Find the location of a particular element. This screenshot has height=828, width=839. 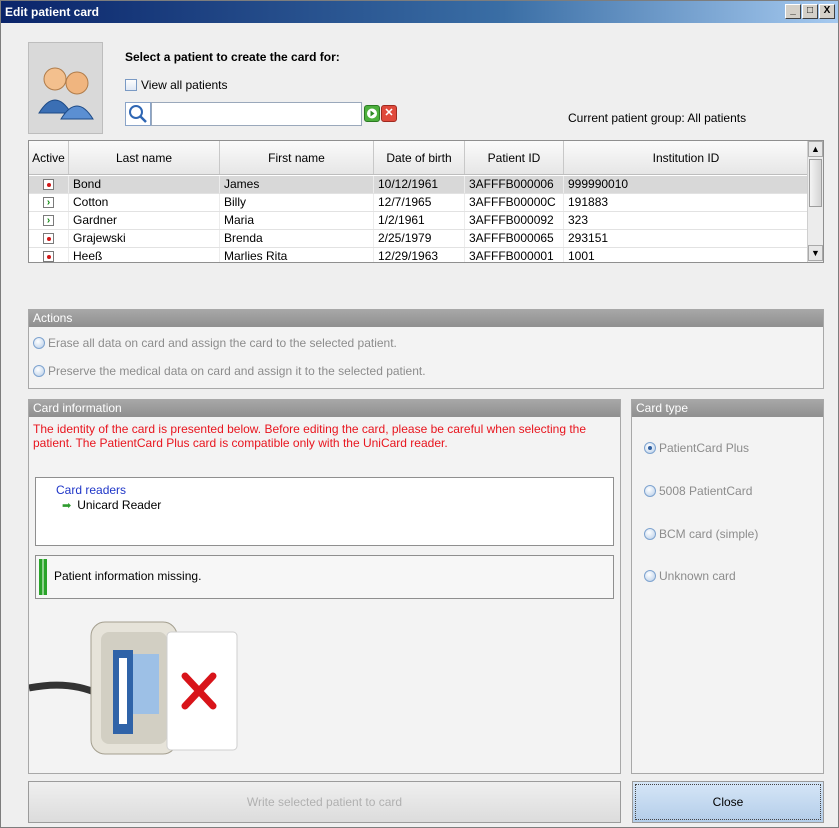

write-to-card-button: Write selected patient to card is located at coordinates (324, 802).